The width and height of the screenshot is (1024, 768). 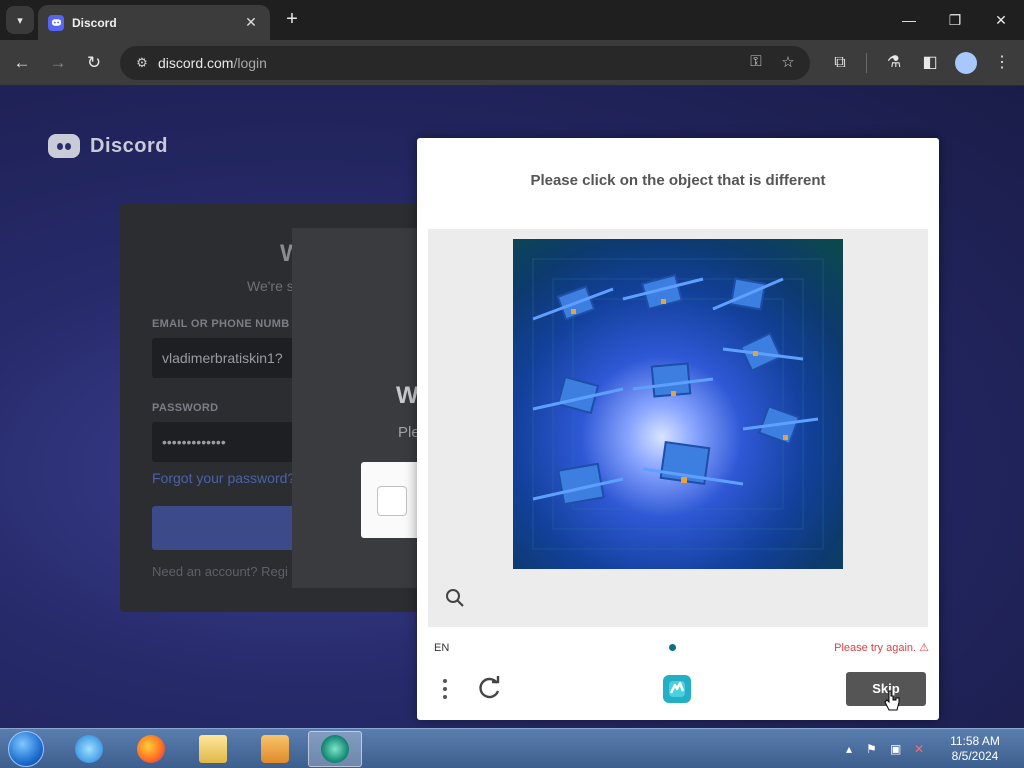 I want to click on captcha-image-objects, so click(x=678, y=404).